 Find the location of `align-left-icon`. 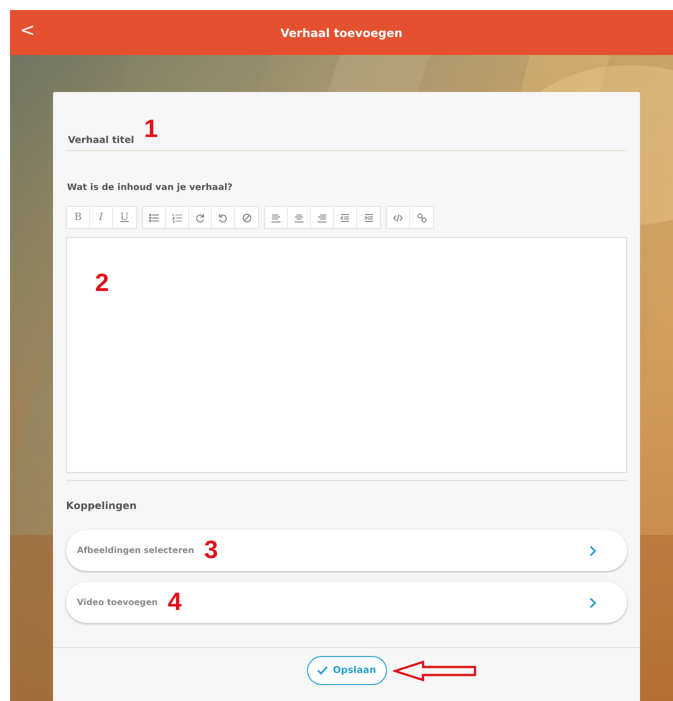

align-left-icon is located at coordinates (276, 217).